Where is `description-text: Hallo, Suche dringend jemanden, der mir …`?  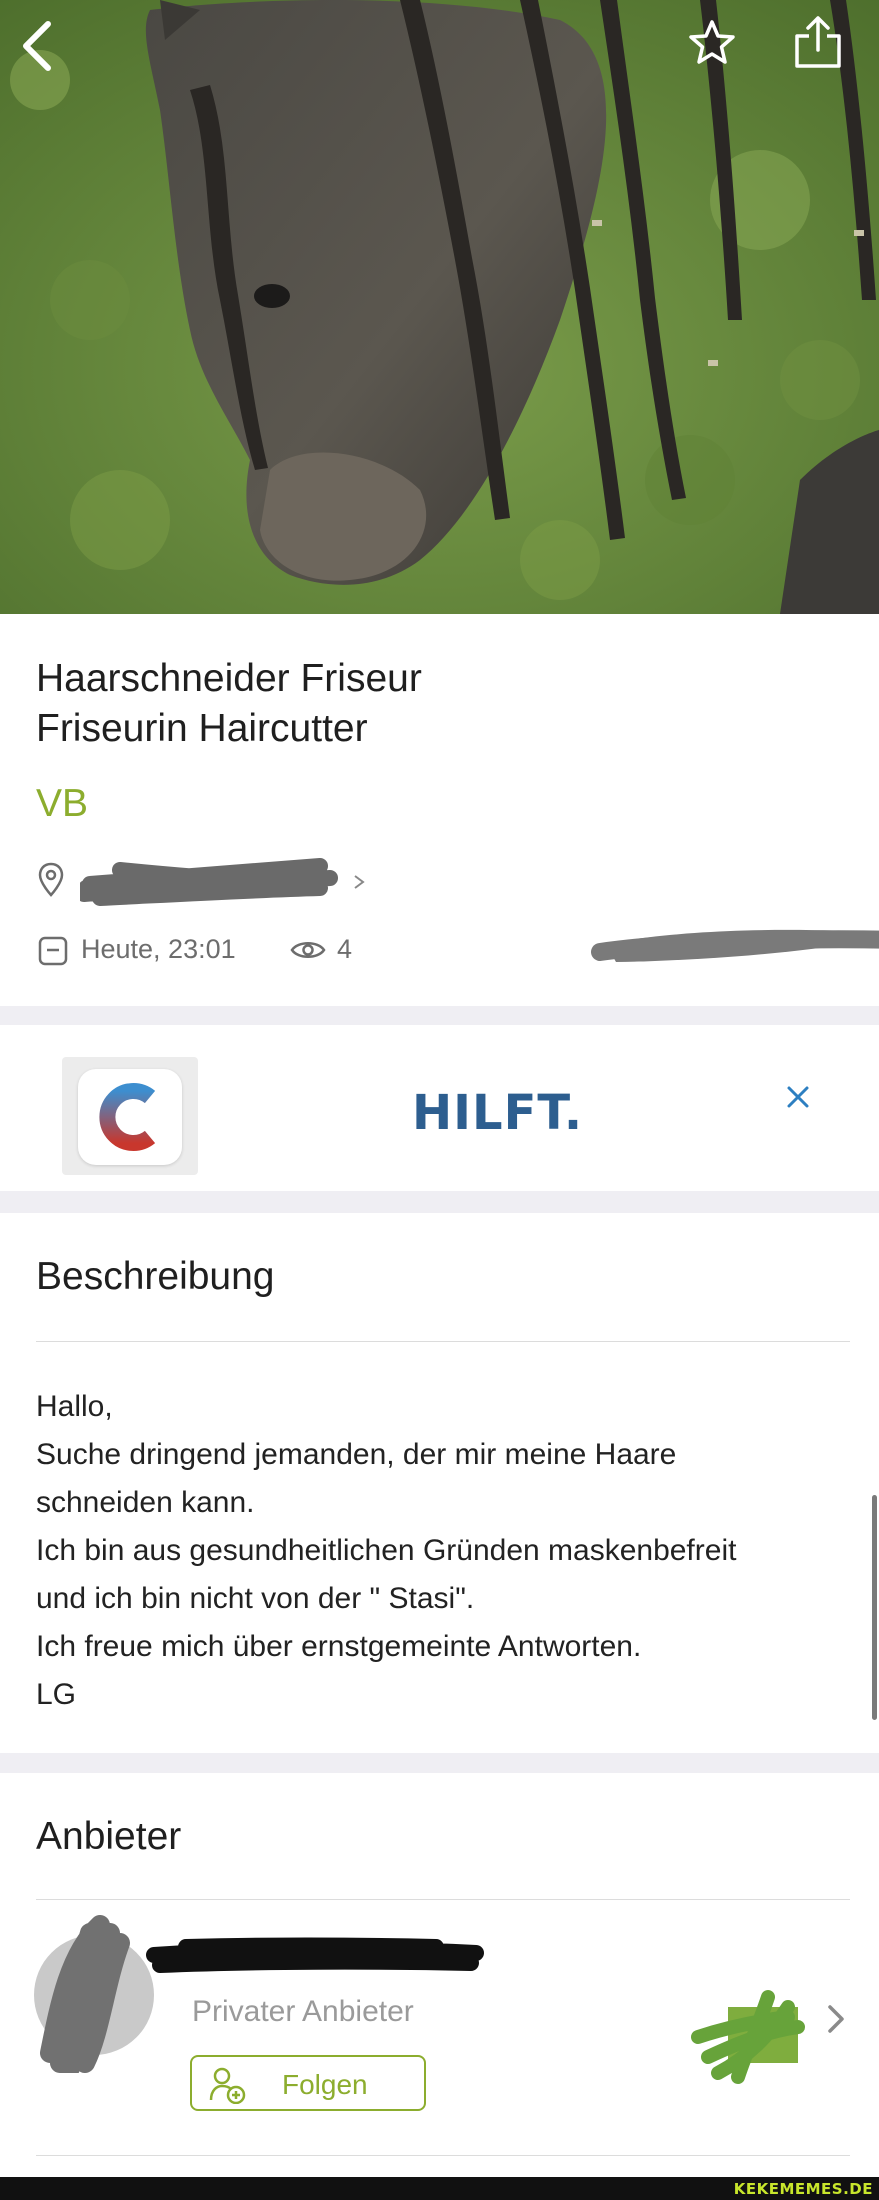
description-text: Hallo, Suche dringend jemanden, der mir … is located at coordinates (446, 1551).